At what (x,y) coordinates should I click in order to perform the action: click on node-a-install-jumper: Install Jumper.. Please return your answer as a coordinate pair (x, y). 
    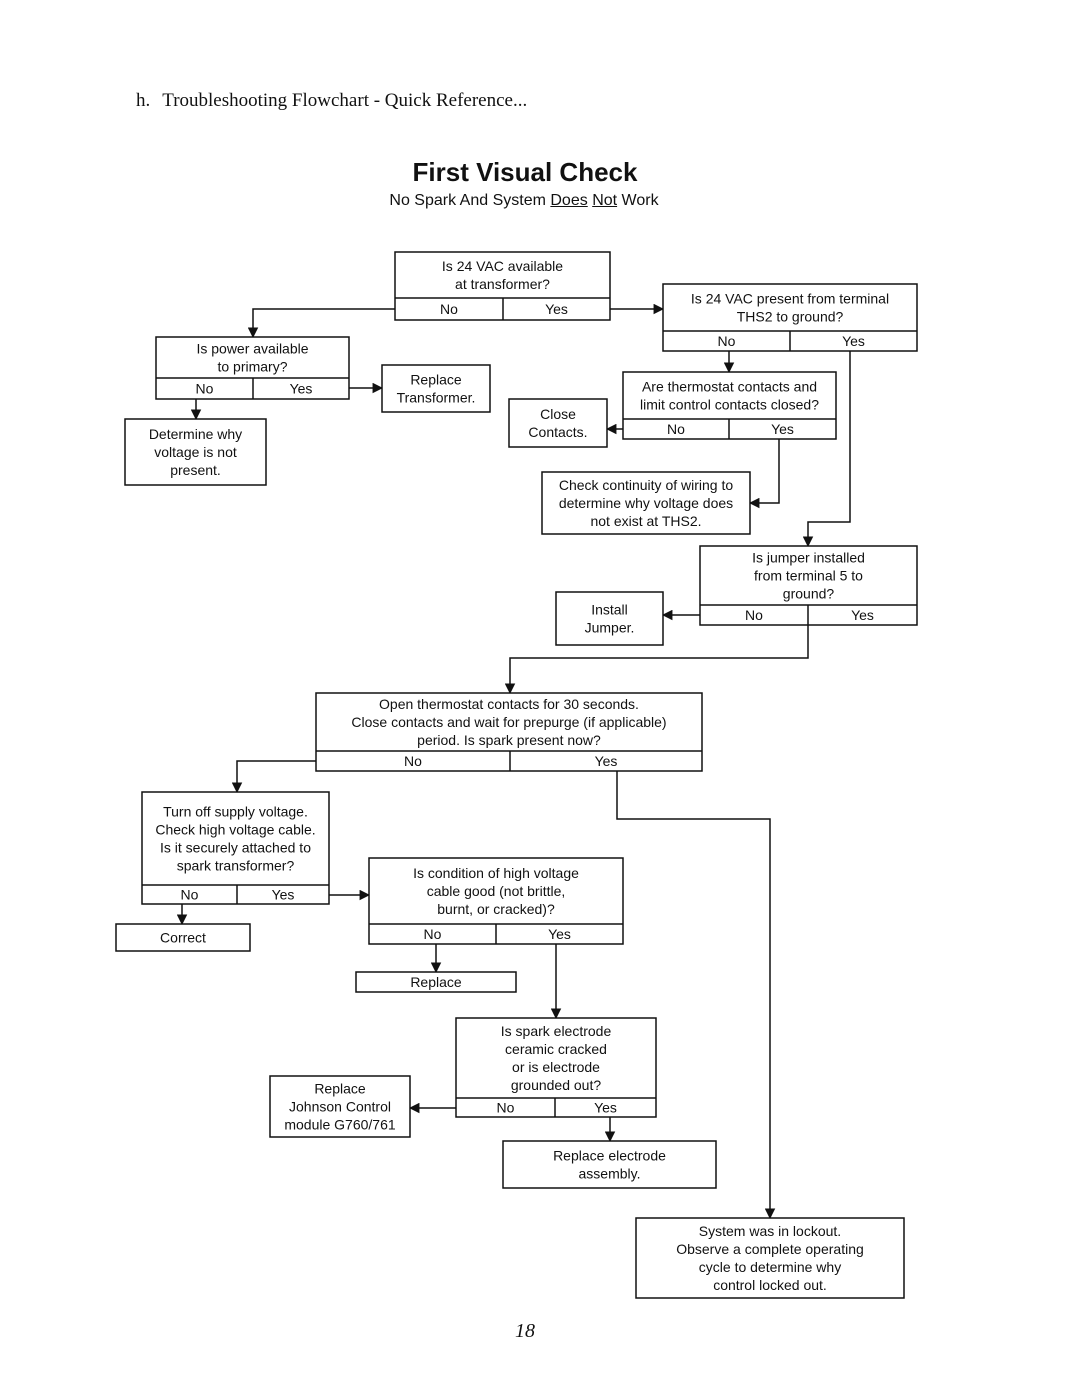
    Looking at the image, I should click on (609, 618).